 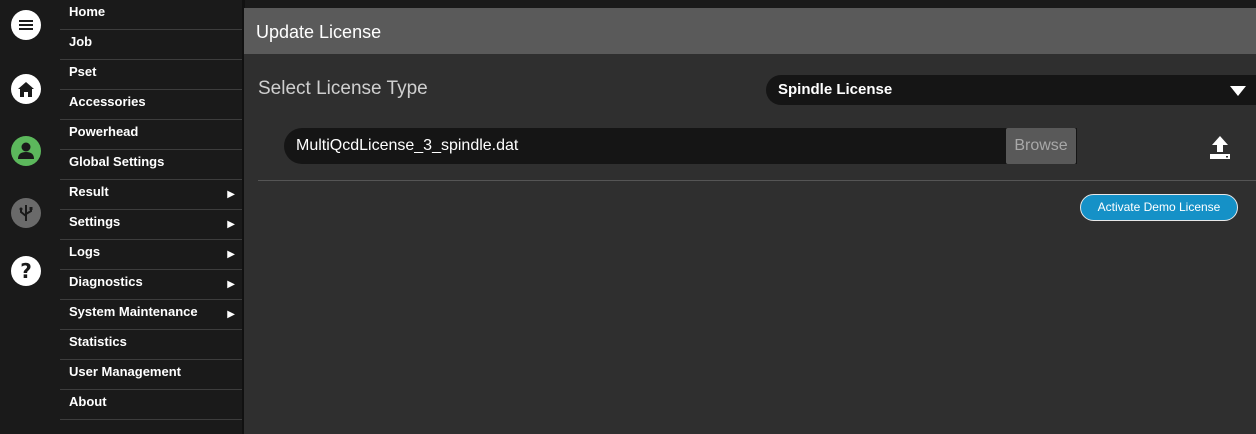 What do you see at coordinates (151, 135) in the screenshot?
I see `sidebar-item-powerhead: Powerhead` at bounding box center [151, 135].